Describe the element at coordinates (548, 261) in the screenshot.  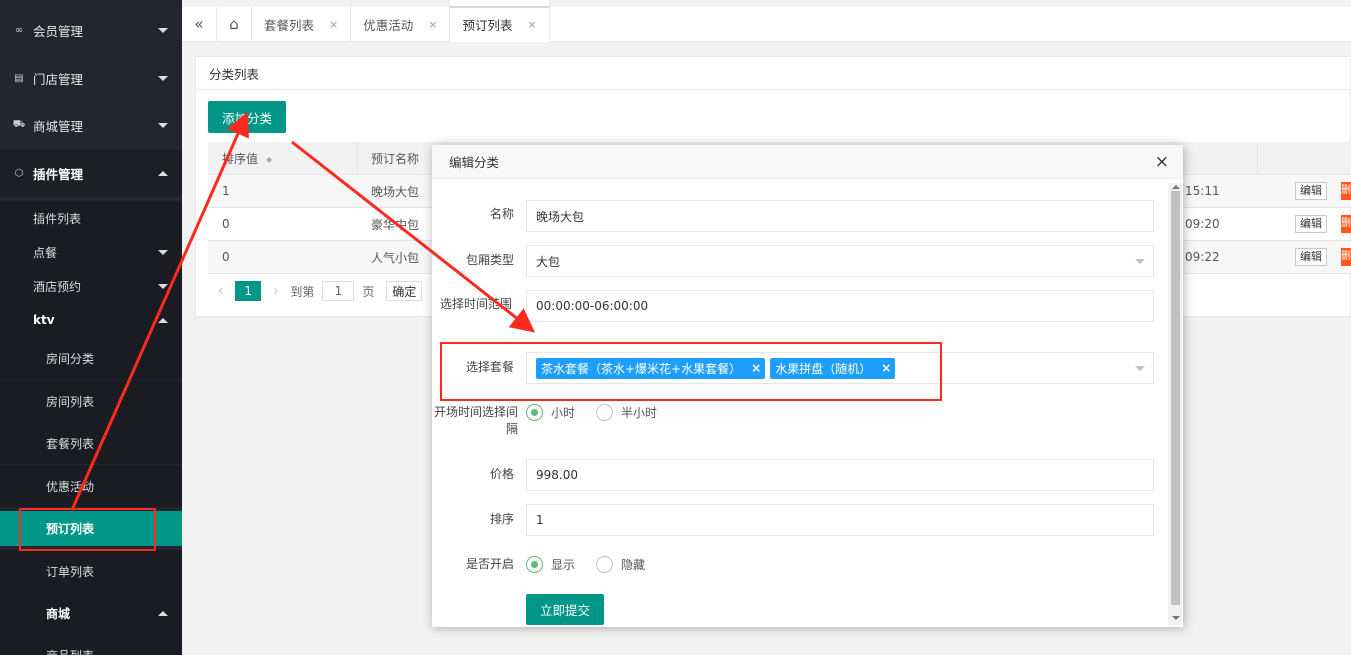
I see `room-type-value: 大包` at that location.